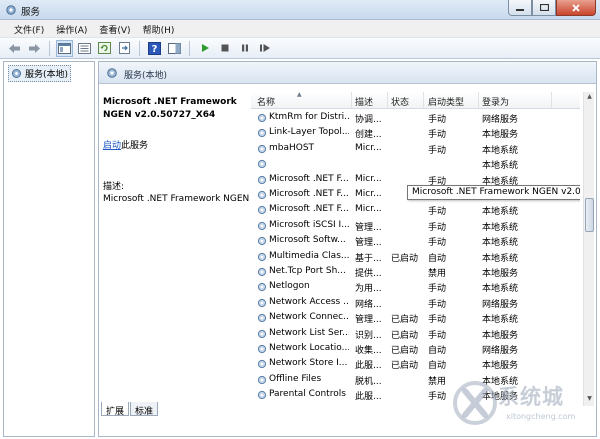 This screenshot has width=600, height=439. What do you see at coordinates (29, 28) in the screenshot?
I see `menu-file: 文件(F)` at bounding box center [29, 28].